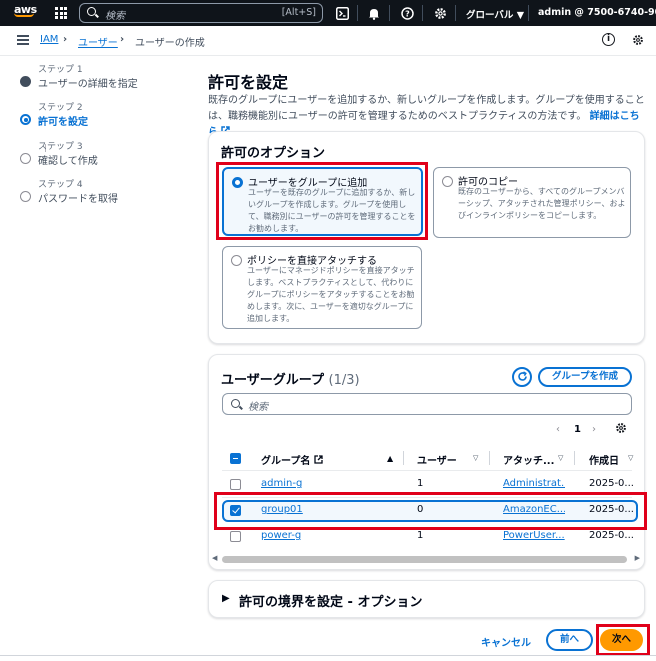  I want to click on aws-logo: aws, so click(26, 13).